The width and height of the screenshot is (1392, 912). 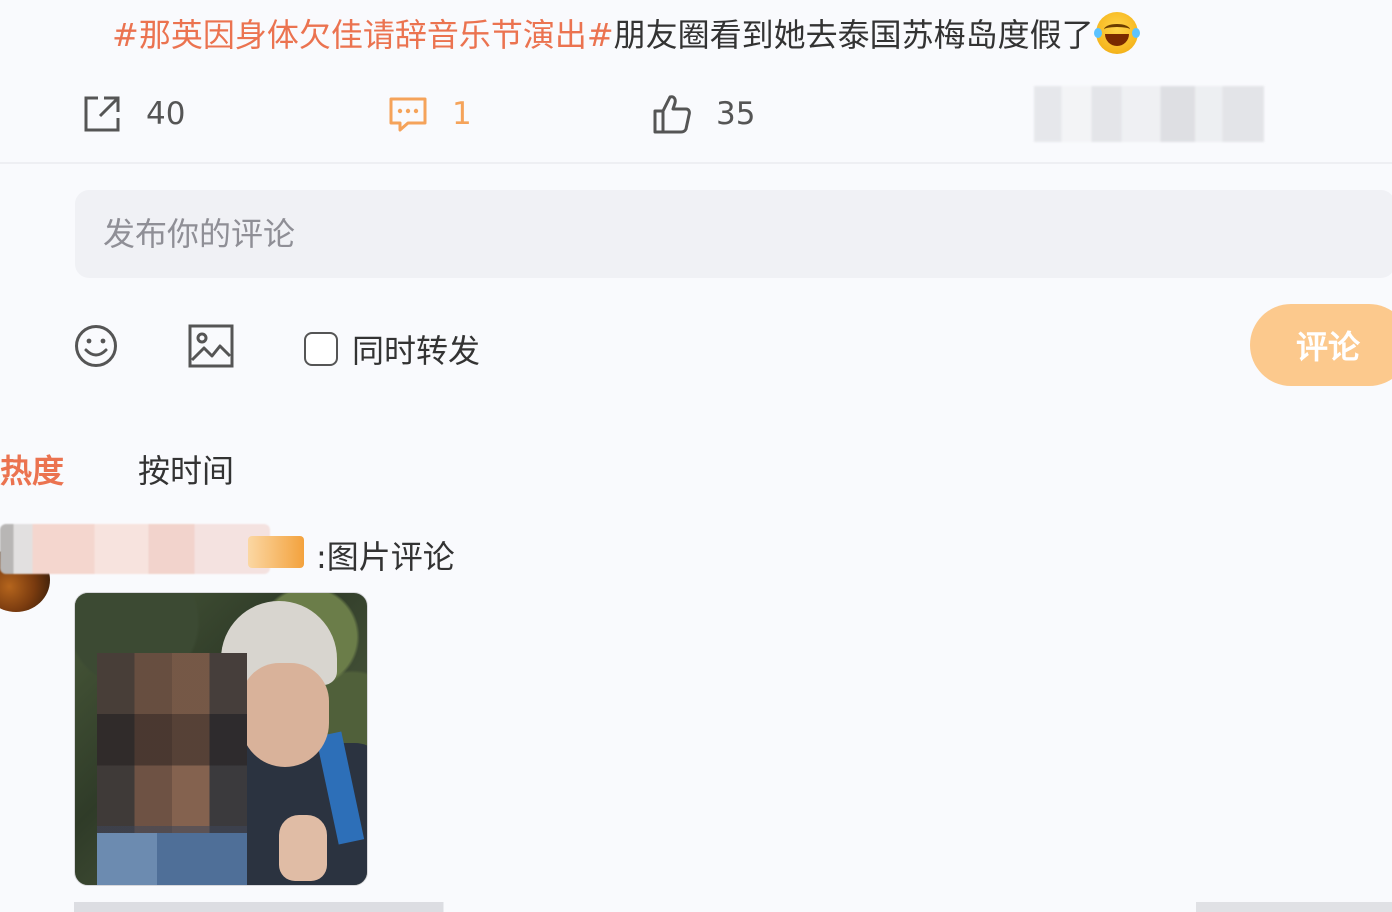 I want to click on repost-option: 同时转发, so click(x=392, y=349).